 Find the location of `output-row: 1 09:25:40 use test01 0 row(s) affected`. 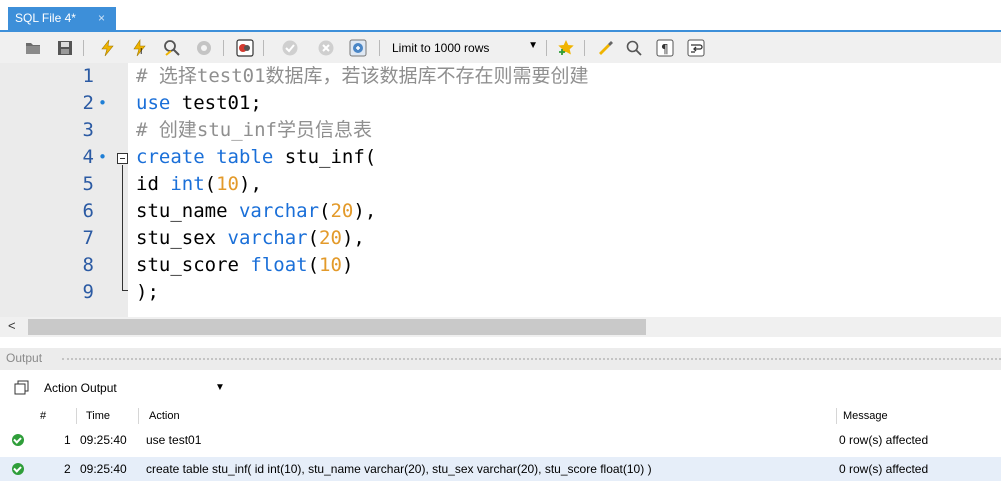

output-row: 1 09:25:40 use test01 0 row(s) affected is located at coordinates (500, 440).